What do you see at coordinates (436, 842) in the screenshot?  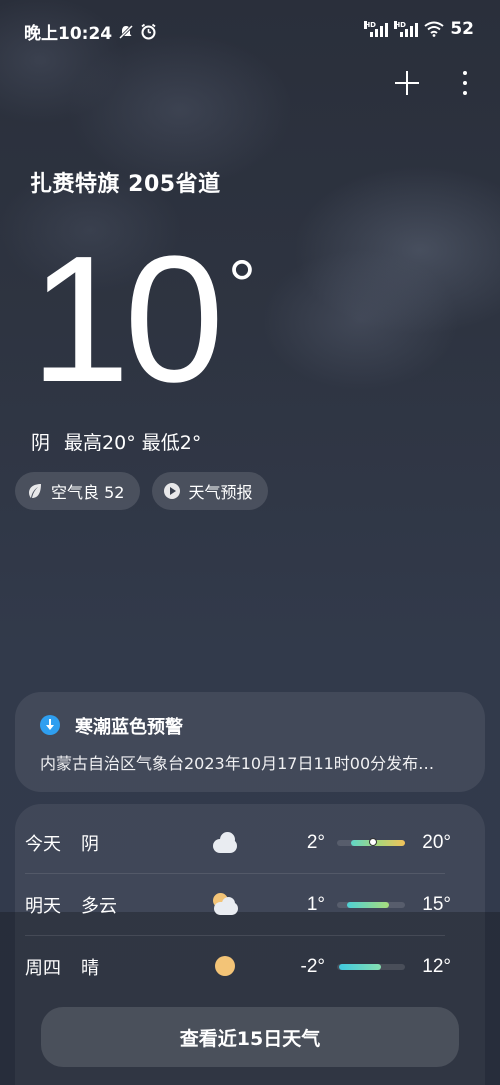 I see `forecast-high: 20°` at bounding box center [436, 842].